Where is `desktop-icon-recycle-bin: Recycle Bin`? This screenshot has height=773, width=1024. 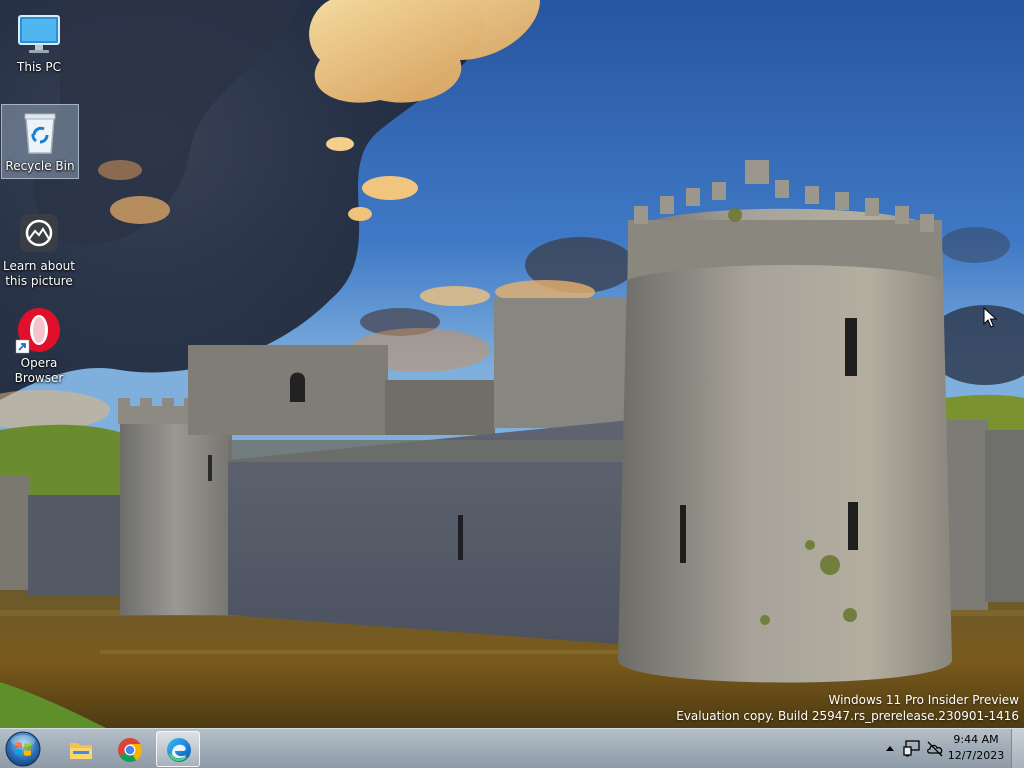 desktop-icon-recycle-bin: Recycle Bin is located at coordinates (40, 141).